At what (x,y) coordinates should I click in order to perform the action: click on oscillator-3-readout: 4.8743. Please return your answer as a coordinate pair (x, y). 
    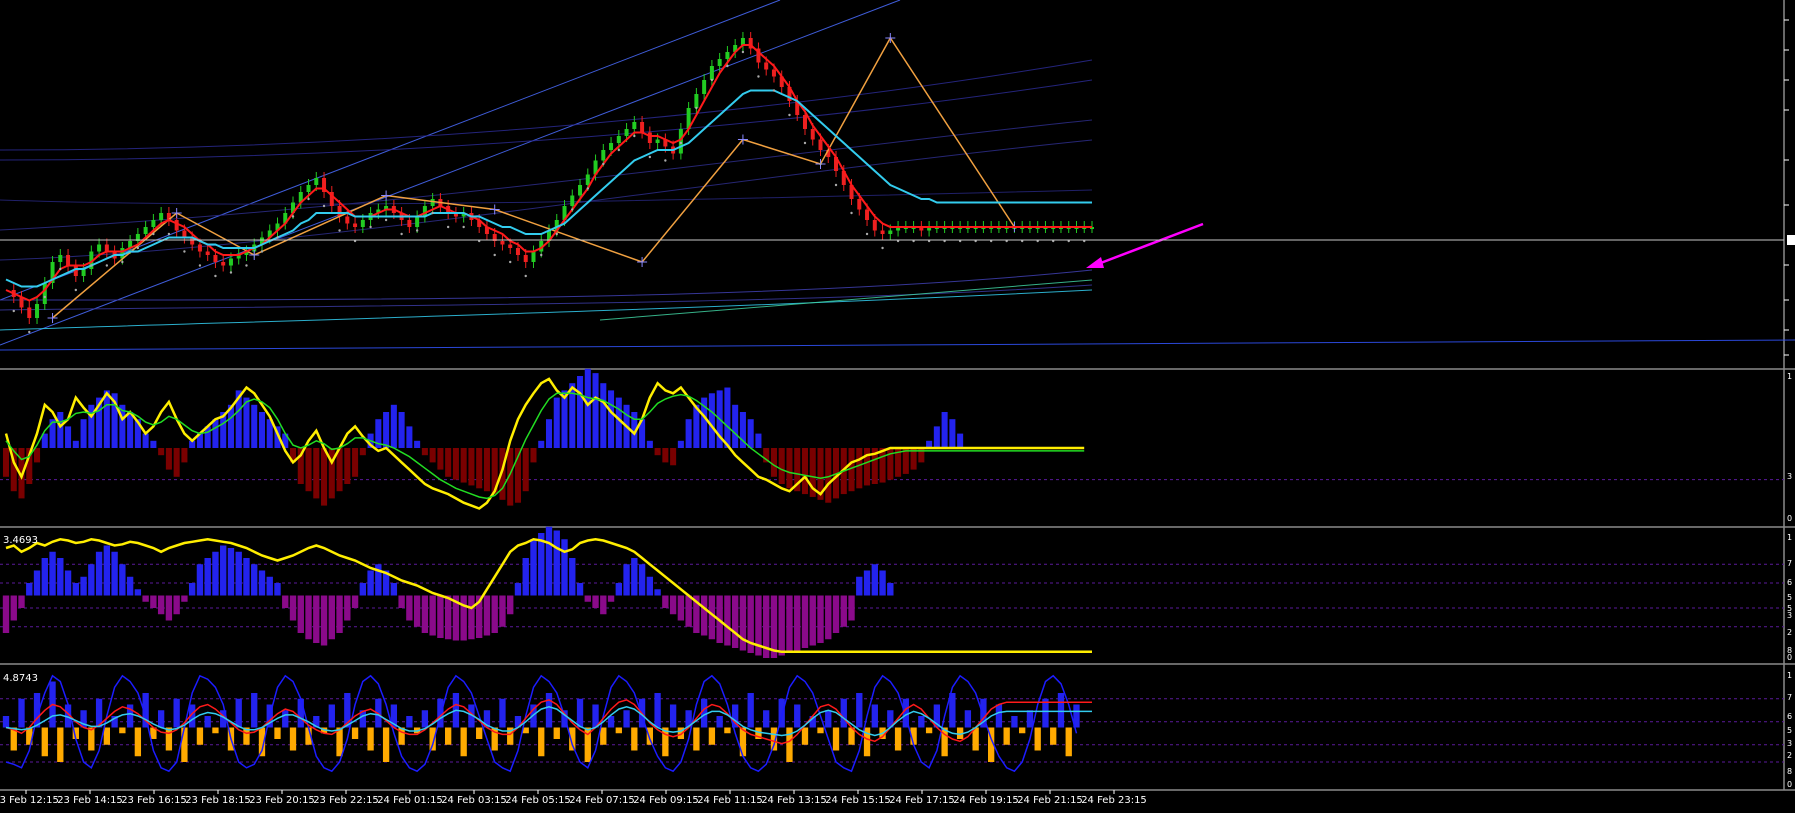
    Looking at the image, I should click on (20, 678).